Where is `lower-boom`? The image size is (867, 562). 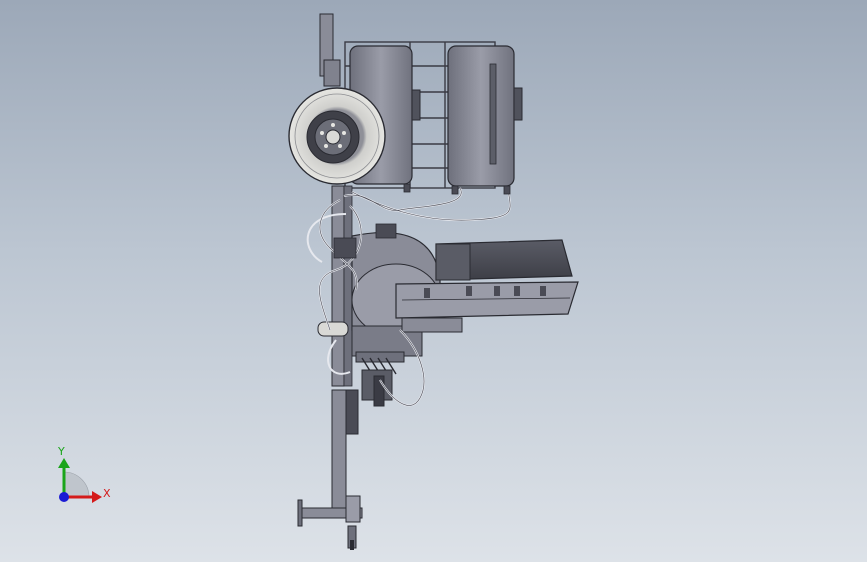 lower-boom is located at coordinates (330, 469).